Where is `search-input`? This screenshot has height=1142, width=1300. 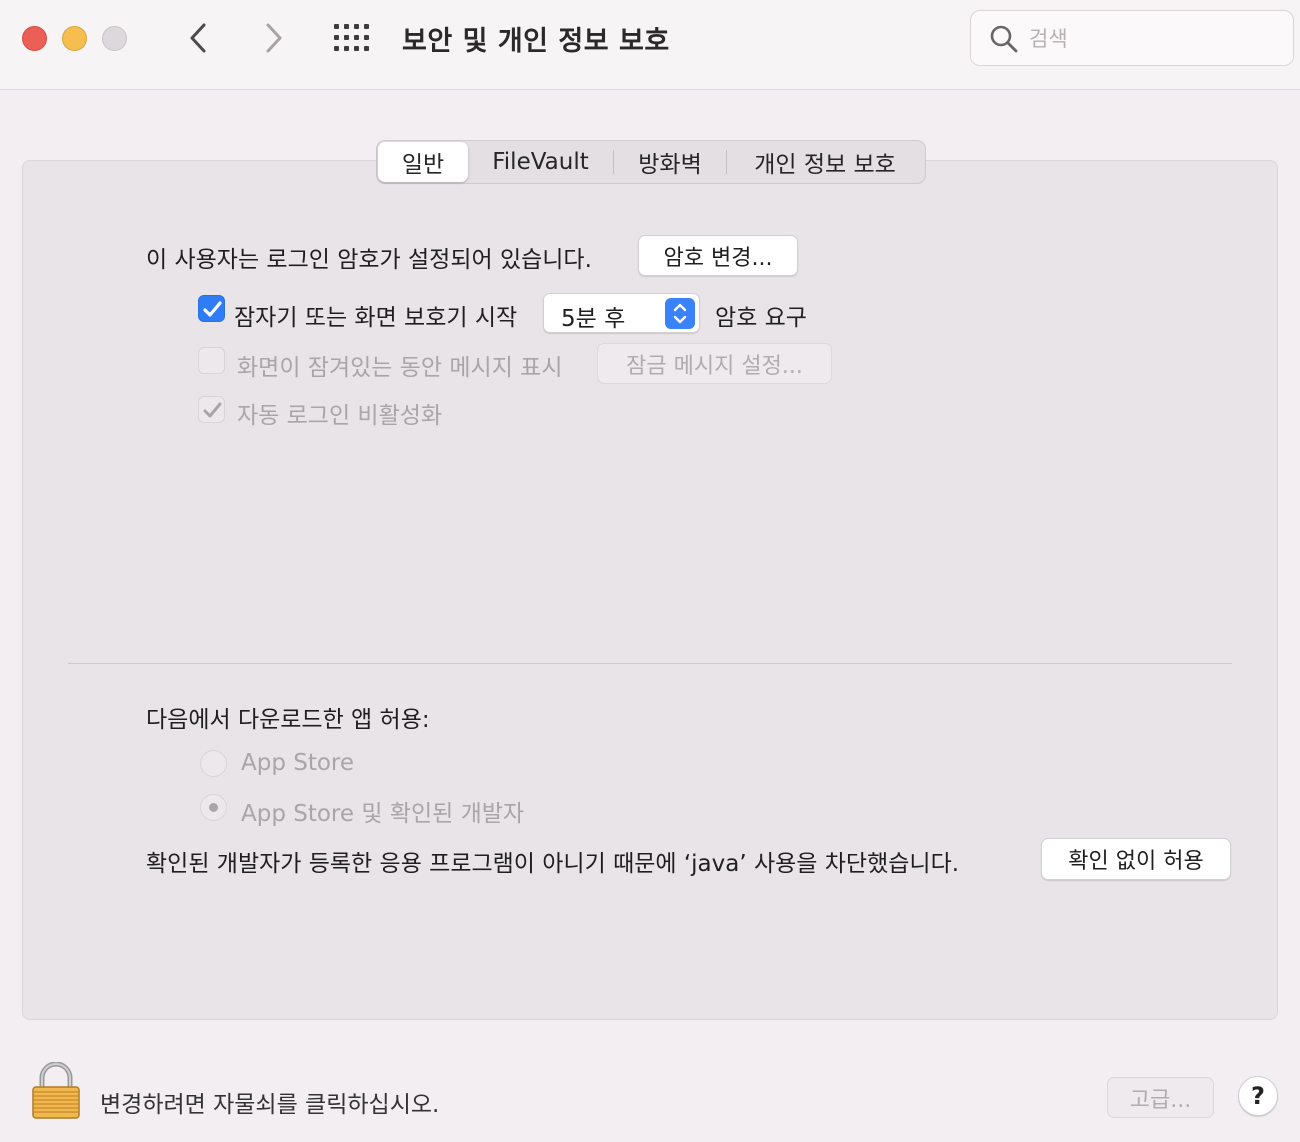
search-input is located at coordinates (1154, 39).